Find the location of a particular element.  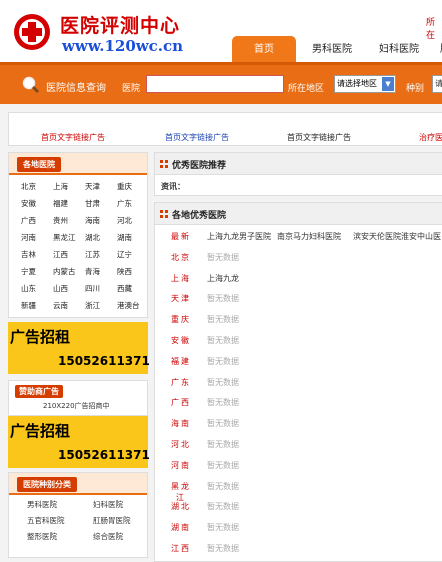

ad-link-4: 治疗医 is located at coordinates (430, 137).